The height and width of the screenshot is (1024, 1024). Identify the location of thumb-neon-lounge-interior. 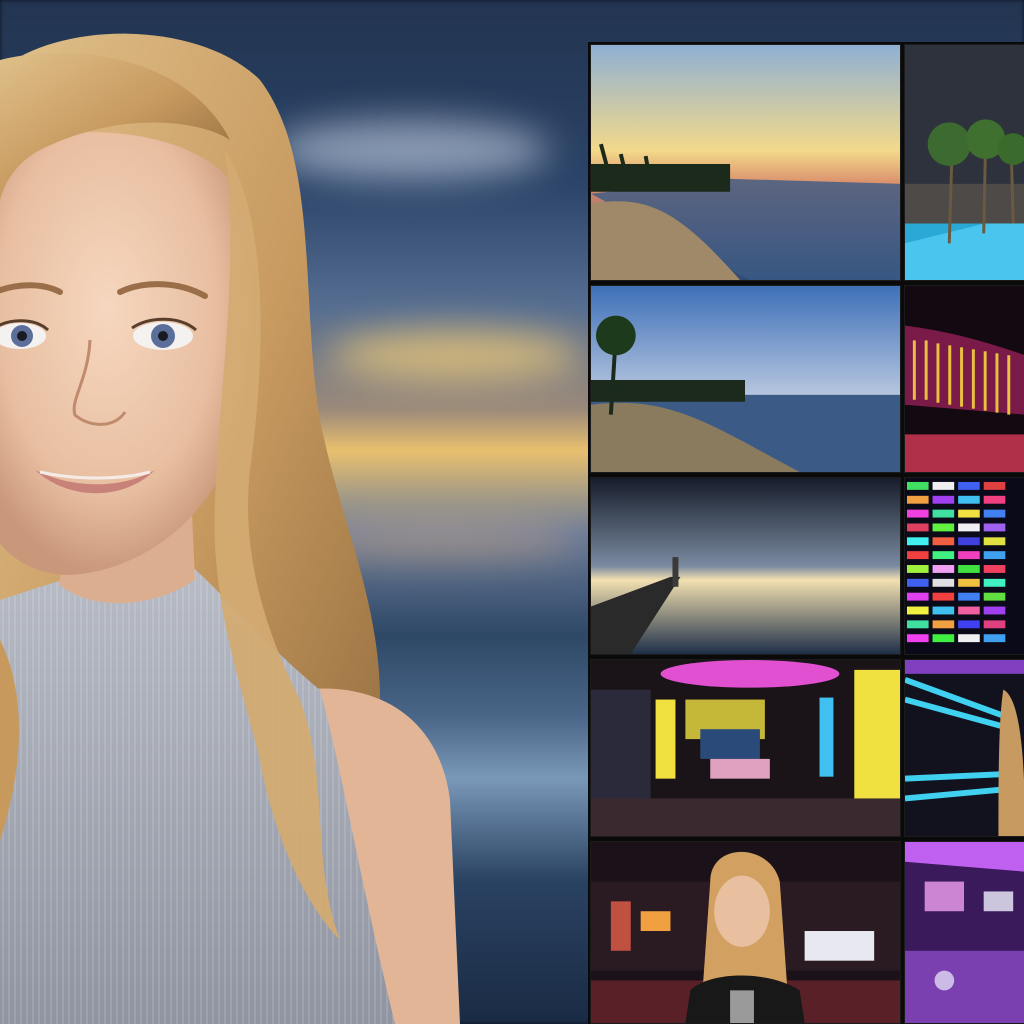
(745, 748).